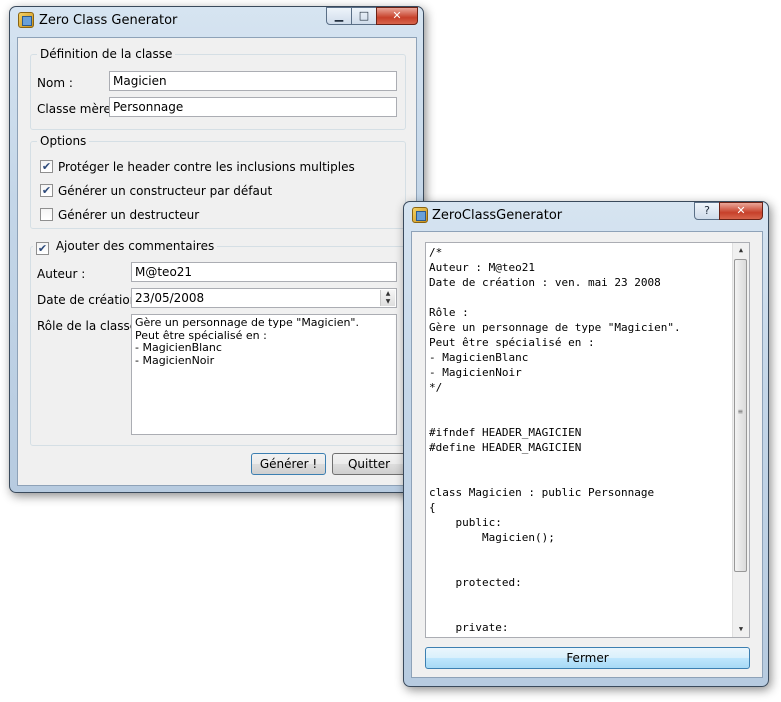 This screenshot has width=781, height=702. What do you see at coordinates (475, 372) in the screenshot?
I see `code-line: - MagicienNoir` at bounding box center [475, 372].